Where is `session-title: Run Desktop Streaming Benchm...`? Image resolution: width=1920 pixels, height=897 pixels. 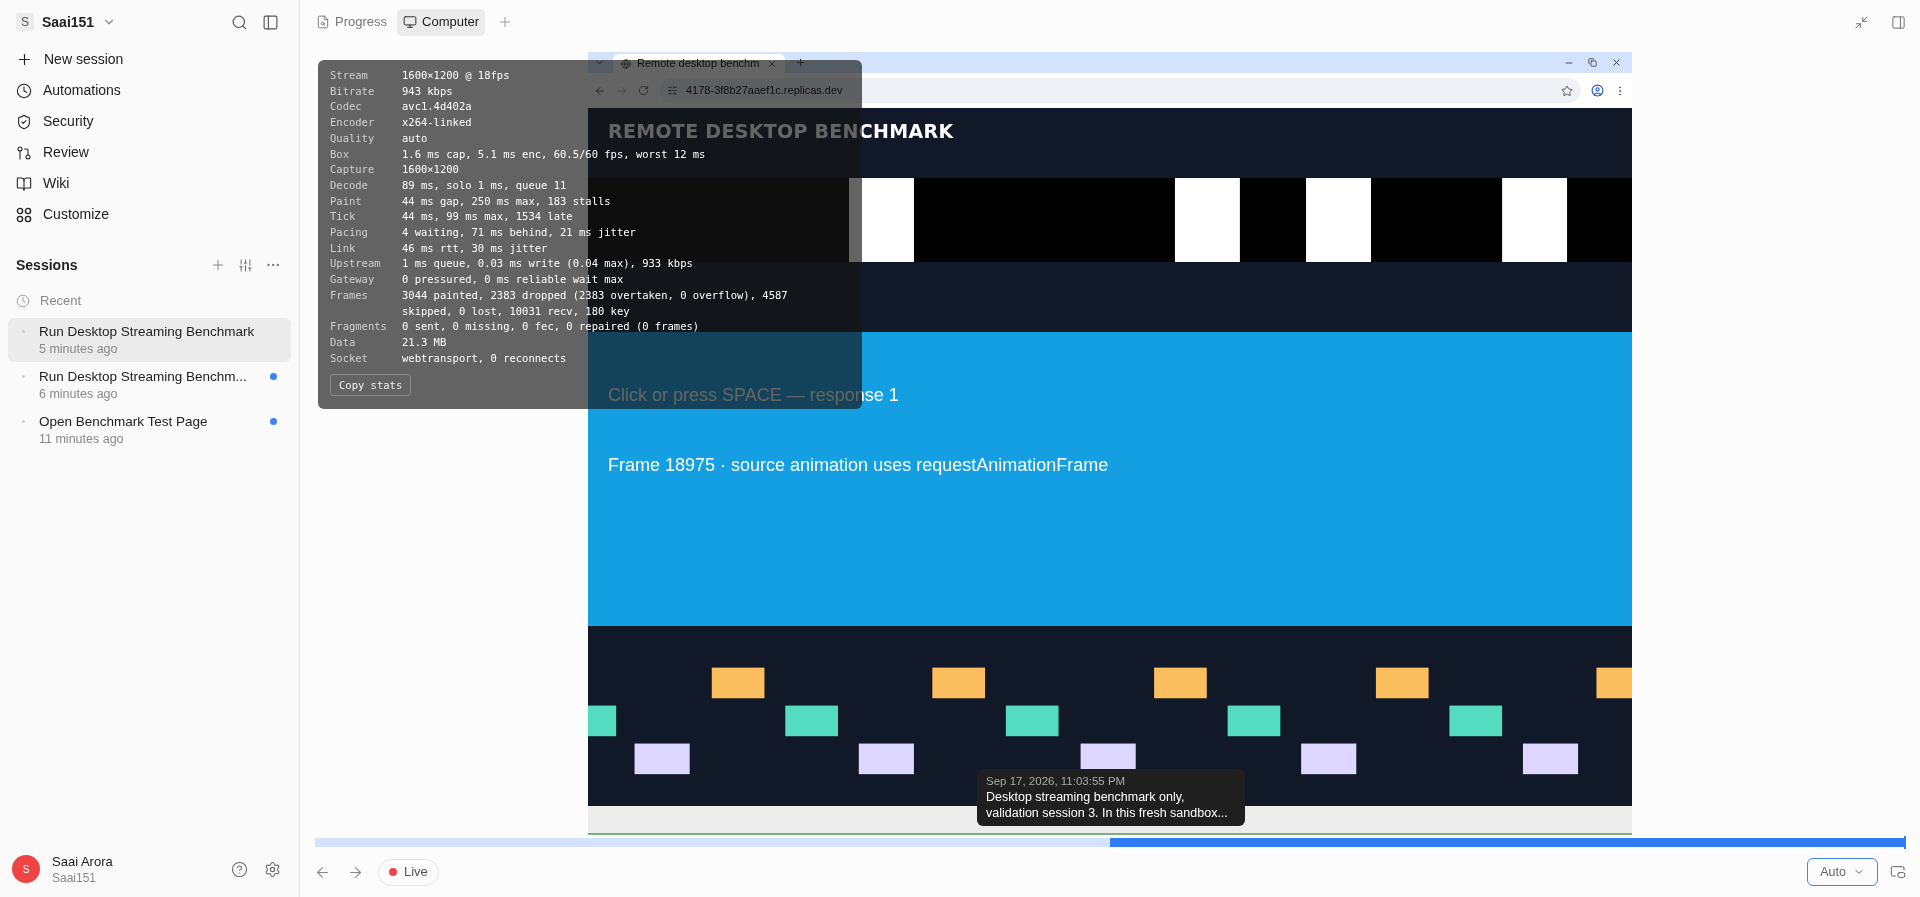 session-title: Run Desktop Streaming Benchm... is located at coordinates (143, 377).